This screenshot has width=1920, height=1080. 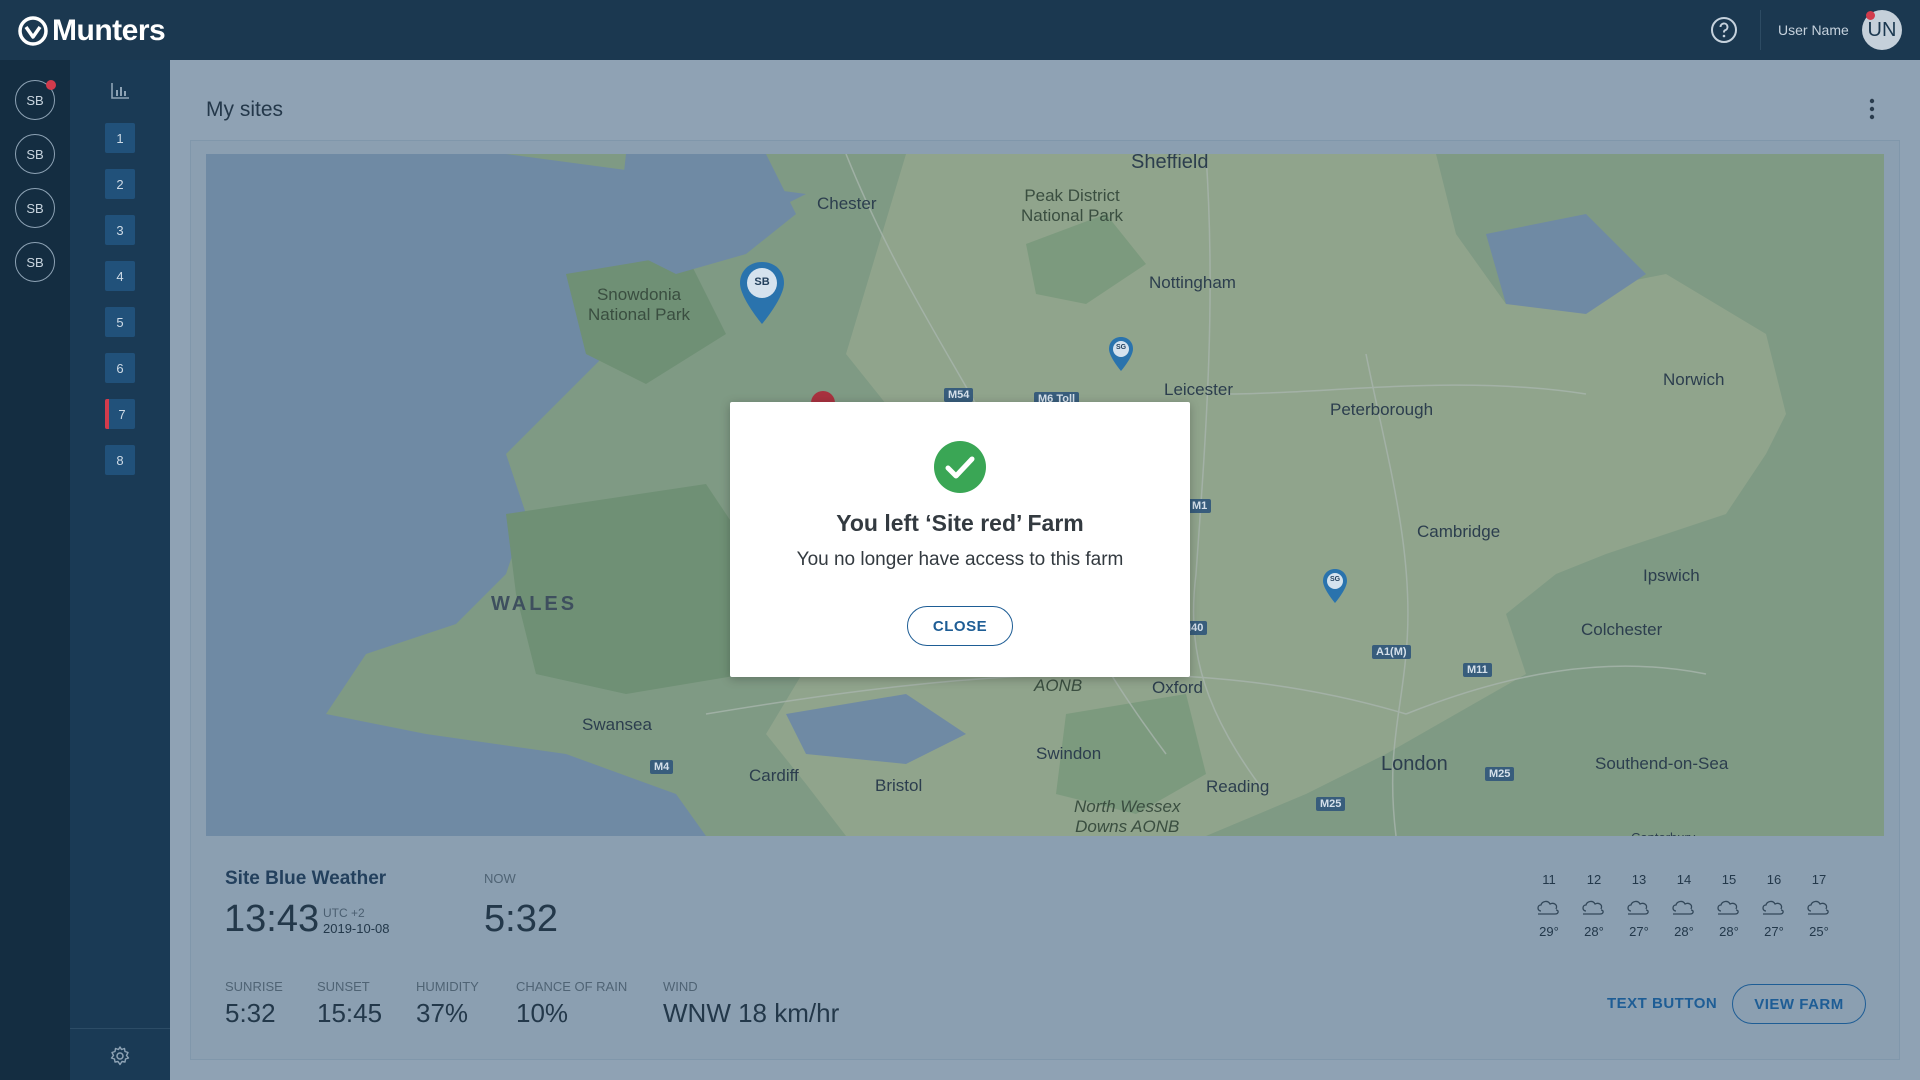 What do you see at coordinates (1694, 379) in the screenshot?
I see `map-label: Norwich` at bounding box center [1694, 379].